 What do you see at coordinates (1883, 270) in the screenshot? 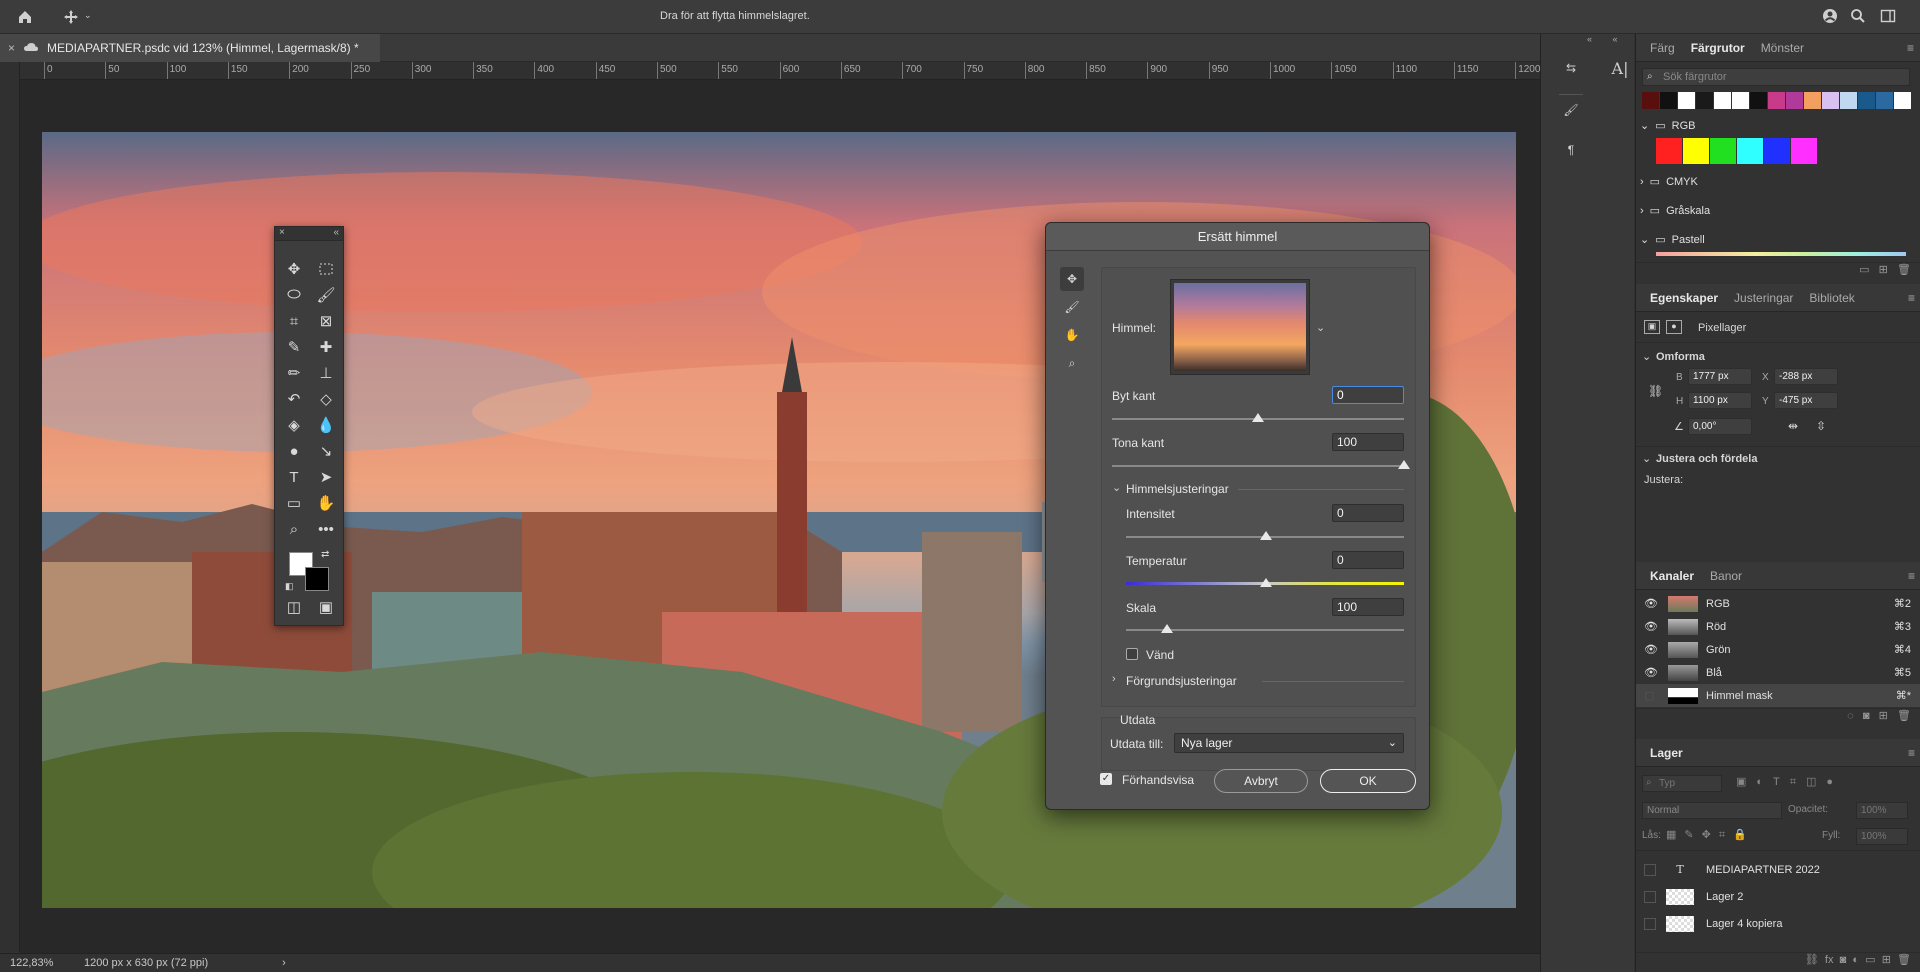
I see `new-swatch-icon: ⊞` at bounding box center [1883, 270].